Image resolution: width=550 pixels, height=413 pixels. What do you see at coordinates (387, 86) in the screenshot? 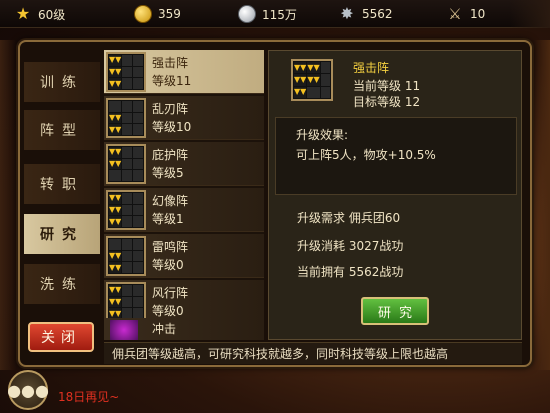
I see `current-level: 当前等级 11` at bounding box center [387, 86].